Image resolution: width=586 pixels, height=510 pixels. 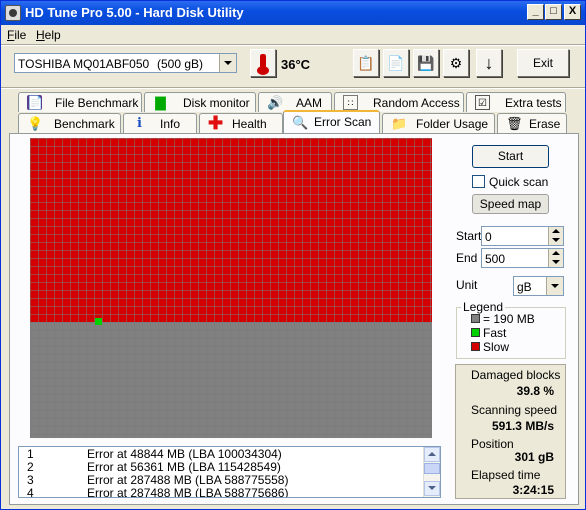 What do you see at coordinates (538, 286) in the screenshot?
I see `unit-select: gB` at bounding box center [538, 286].